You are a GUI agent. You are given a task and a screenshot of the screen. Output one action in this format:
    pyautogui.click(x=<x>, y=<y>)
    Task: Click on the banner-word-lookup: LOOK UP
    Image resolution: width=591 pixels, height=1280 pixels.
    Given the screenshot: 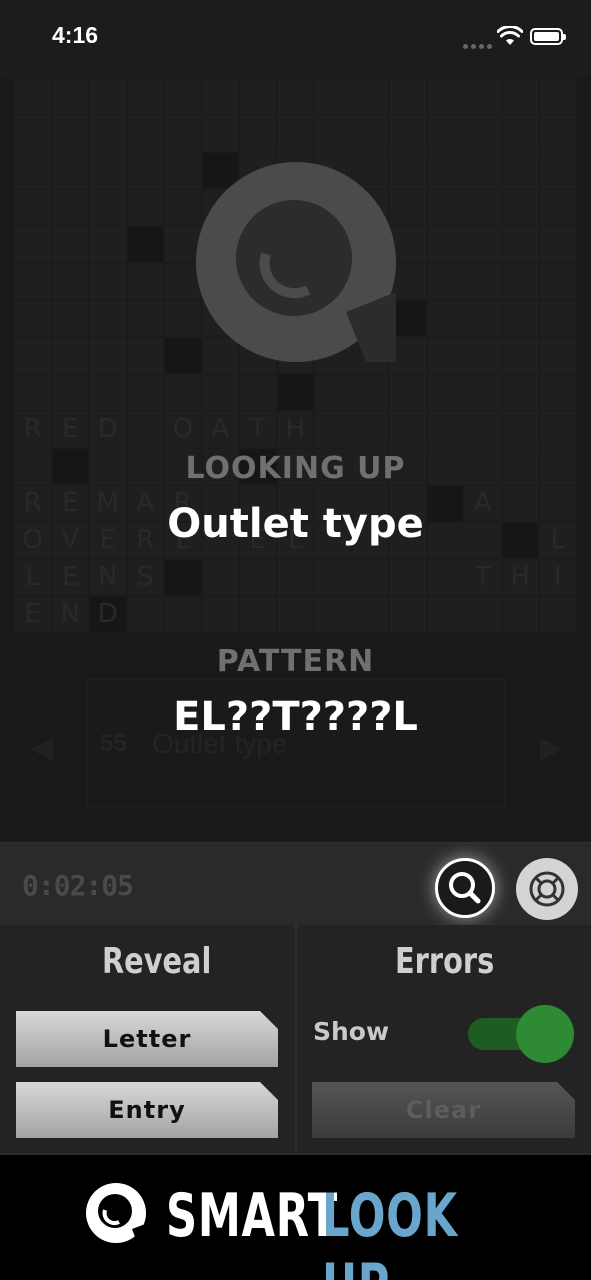 What is the action you would take?
    pyautogui.click(x=390, y=1230)
    